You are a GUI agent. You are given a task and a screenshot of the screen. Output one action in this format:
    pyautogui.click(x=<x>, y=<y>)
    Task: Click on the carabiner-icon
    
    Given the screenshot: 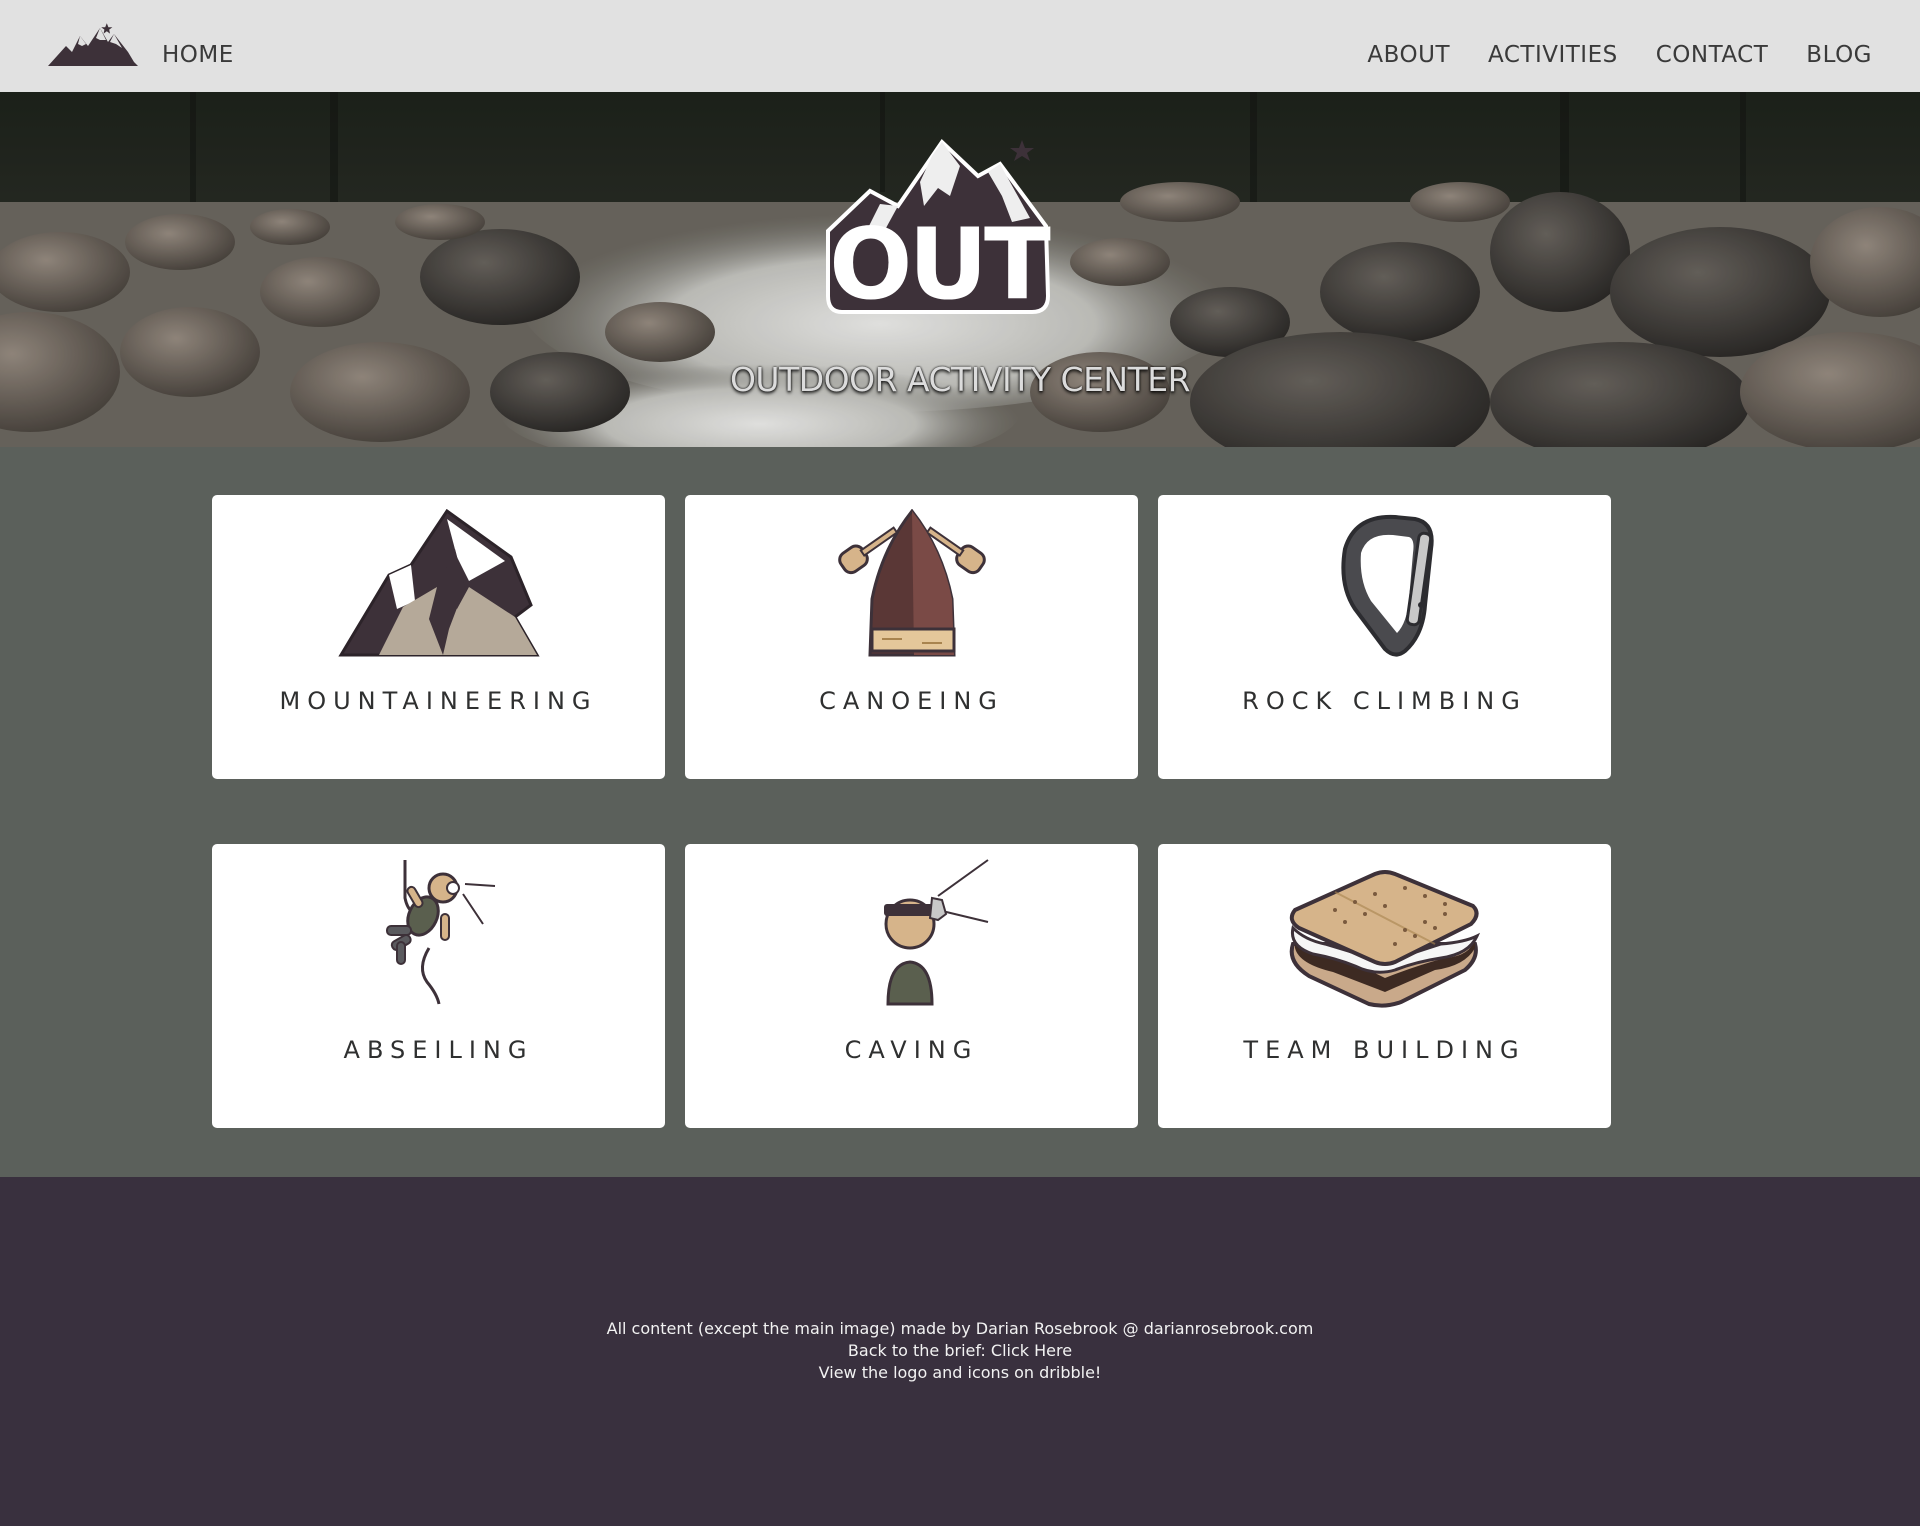 What is the action you would take?
    pyautogui.click(x=1387, y=585)
    